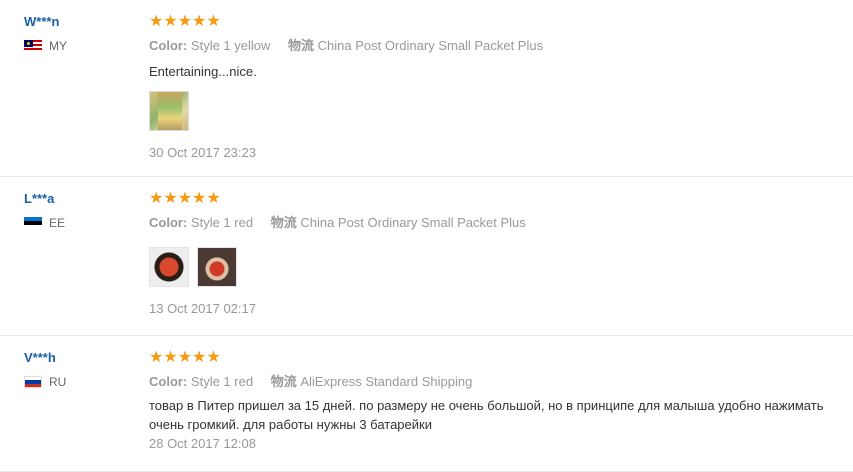  I want to click on shipping-value: AliExpress Standard Shipping, so click(386, 381).